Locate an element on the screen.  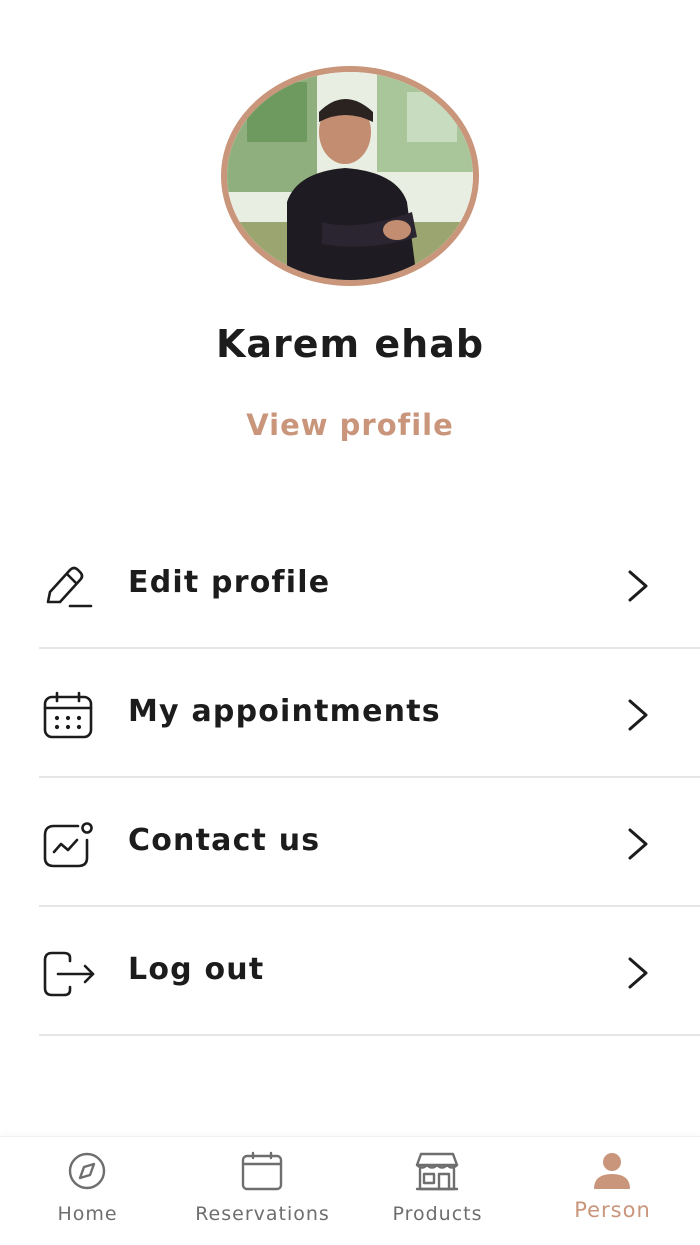
nav-item-reservations: Reservations is located at coordinates (262, 1191).